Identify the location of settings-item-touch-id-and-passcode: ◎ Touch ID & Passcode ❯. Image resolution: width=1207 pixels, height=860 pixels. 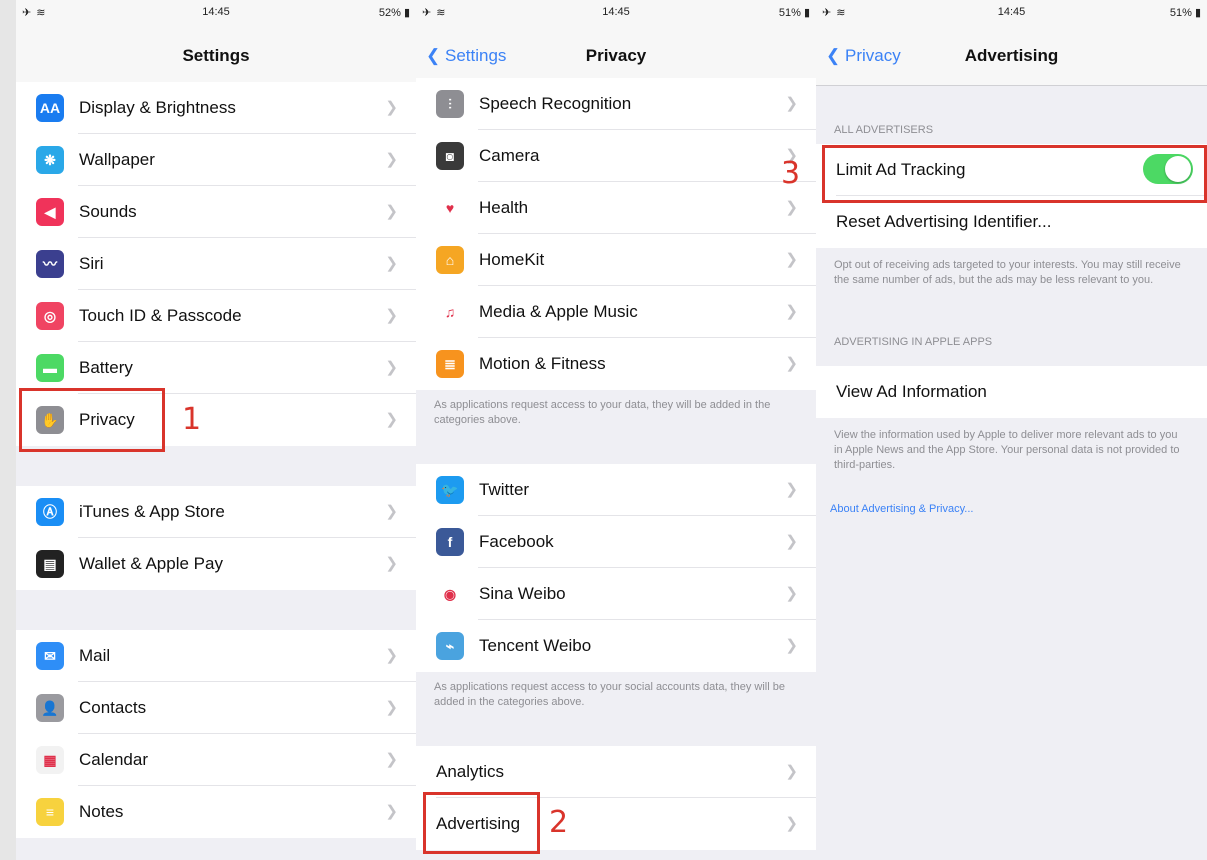
(216, 316).